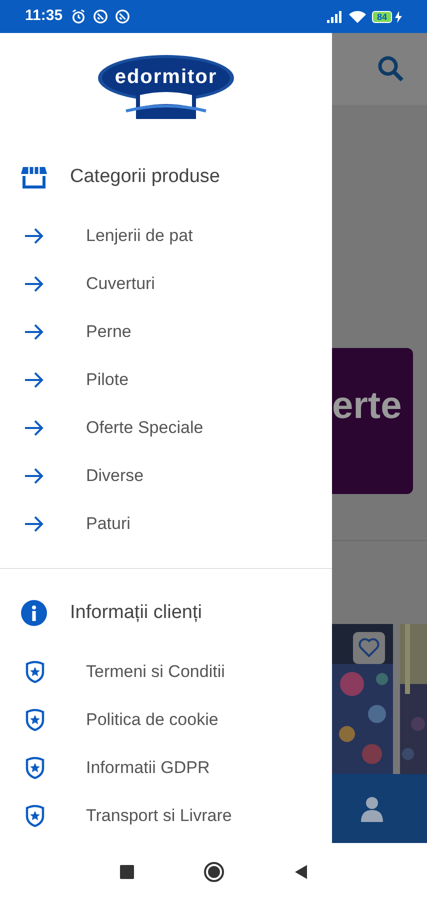 The image size is (427, 900). Describe the element at coordinates (372, 809) in the screenshot. I see `user-icon` at that location.